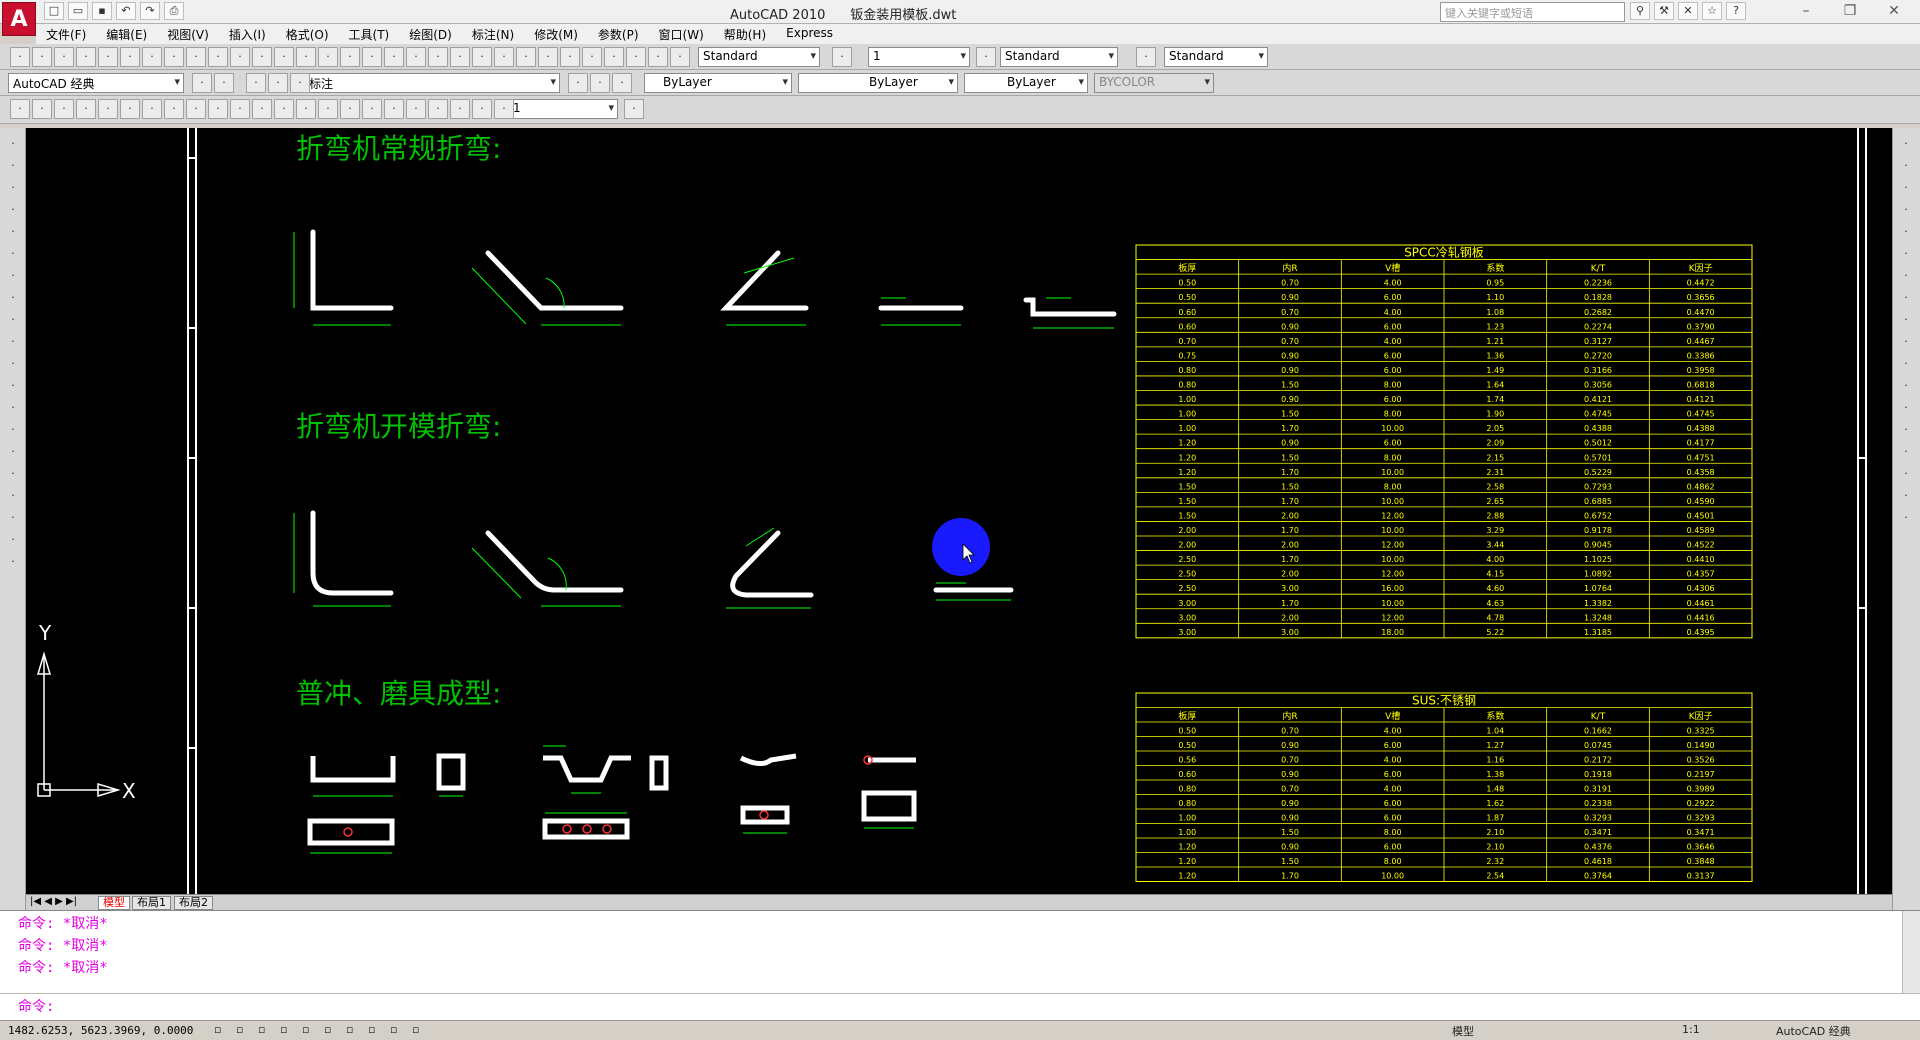  I want to click on open-file-icon: ▭, so click(78, 11).